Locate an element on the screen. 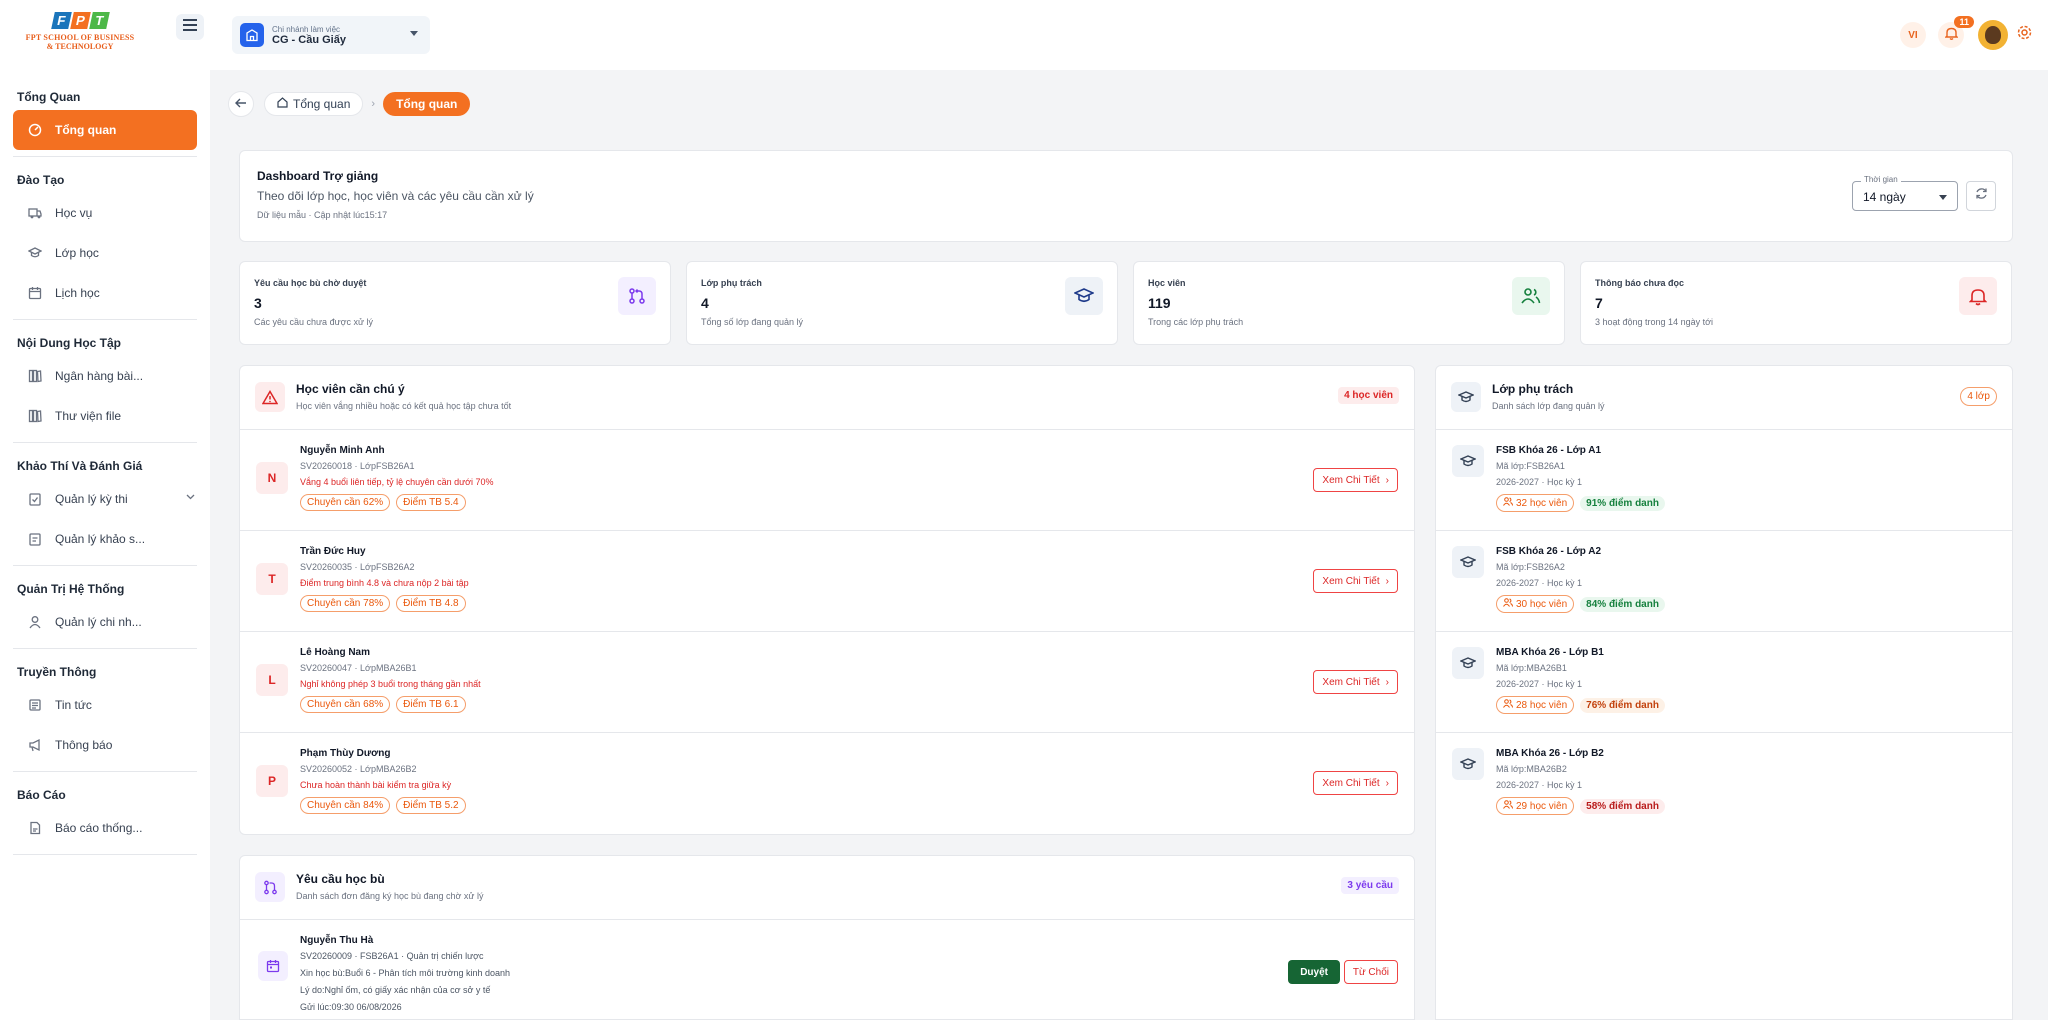 The height and width of the screenshot is (1020, 2048). time-range-value: 14 ngày is located at coordinates (1884, 197).